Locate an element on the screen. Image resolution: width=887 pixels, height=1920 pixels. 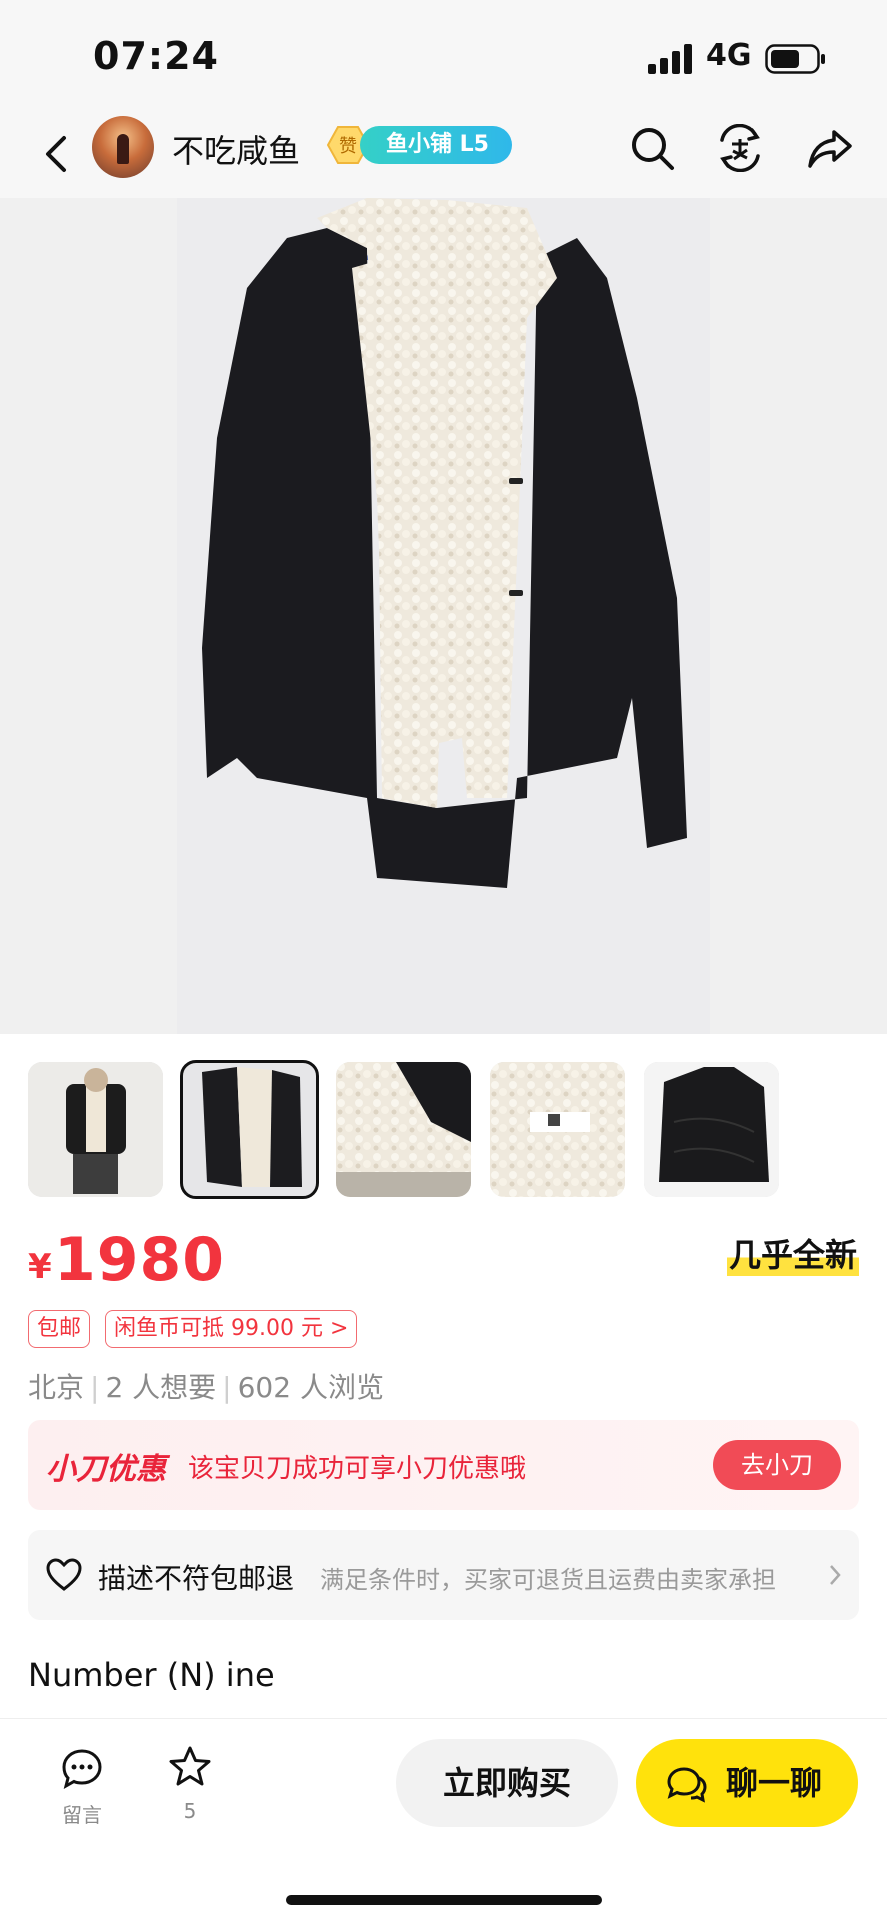
chat-icon is located at coordinates (687, 1785).